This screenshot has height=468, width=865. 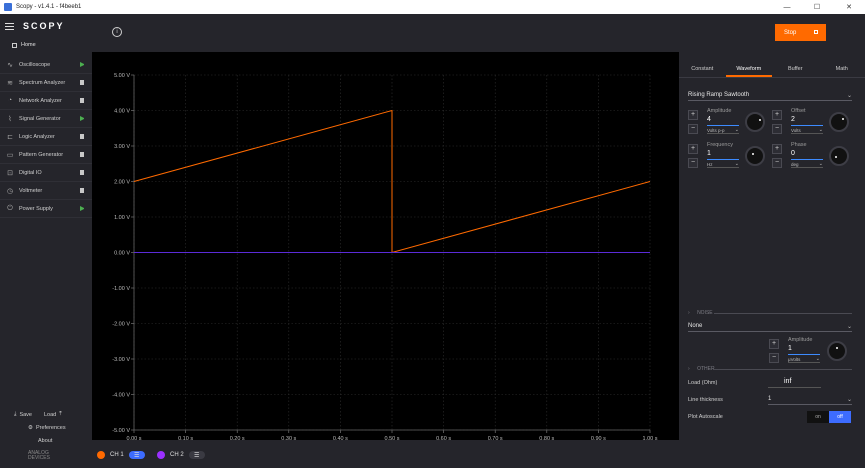 What do you see at coordinates (693, 129) in the screenshot?
I see `amplitude-minus-button: −` at bounding box center [693, 129].